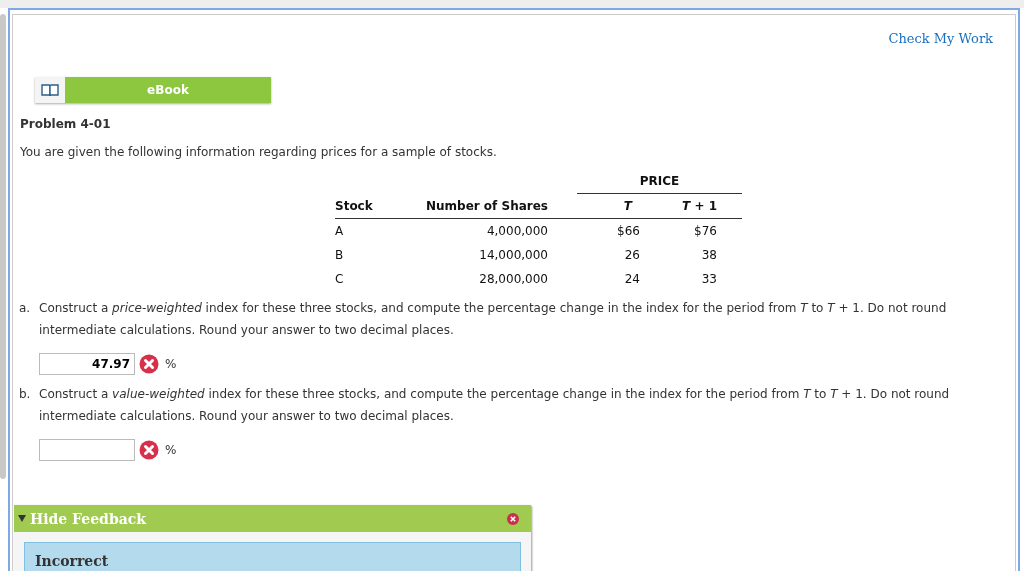 Image resolution: width=1024 pixels, height=571 pixels. I want to click on feedback-status: Incorrect, so click(72, 561).